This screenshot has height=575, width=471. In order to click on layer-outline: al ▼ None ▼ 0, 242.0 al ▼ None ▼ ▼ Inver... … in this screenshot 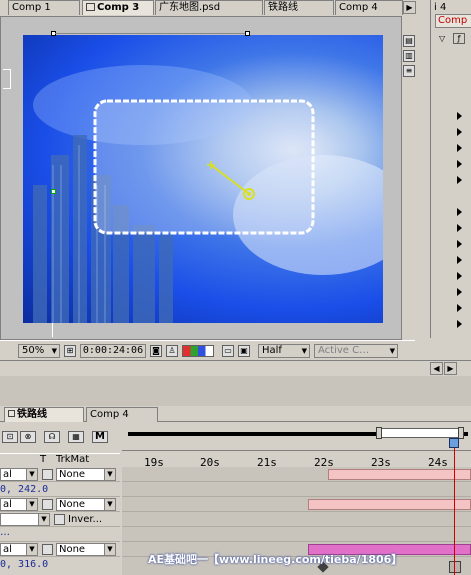, I will do `click(60, 521)`.